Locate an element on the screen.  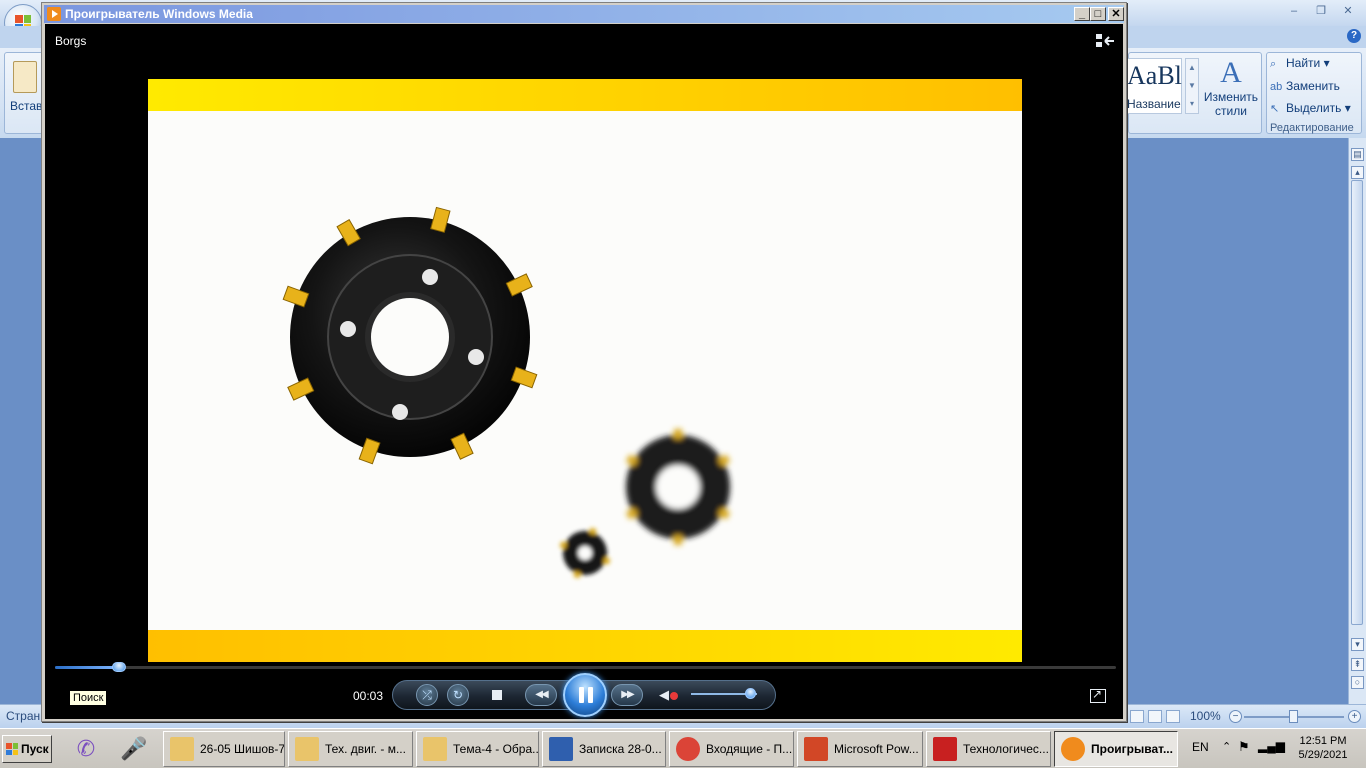
milling-cutter-large is located at coordinates (410, 335).